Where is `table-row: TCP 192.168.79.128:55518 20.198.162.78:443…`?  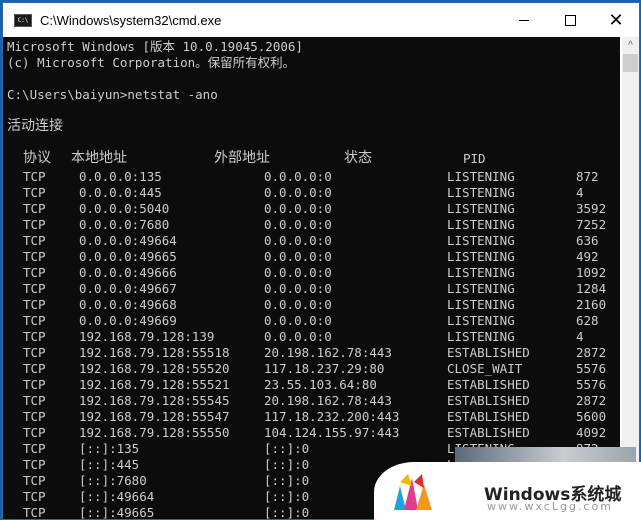 table-row: TCP 192.168.79.128:55518 20.198.162.78:443… is located at coordinates (311, 353).